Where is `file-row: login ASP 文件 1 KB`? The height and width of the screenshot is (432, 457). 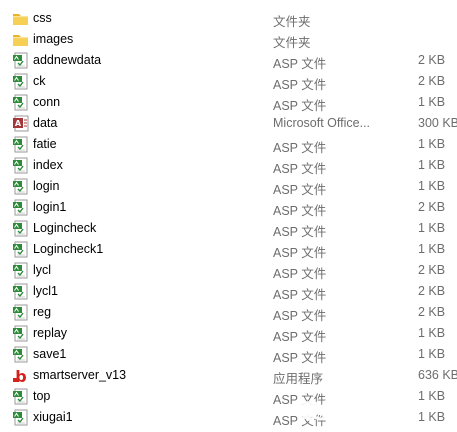 file-row: login ASP 文件 1 KB is located at coordinates (228, 186).